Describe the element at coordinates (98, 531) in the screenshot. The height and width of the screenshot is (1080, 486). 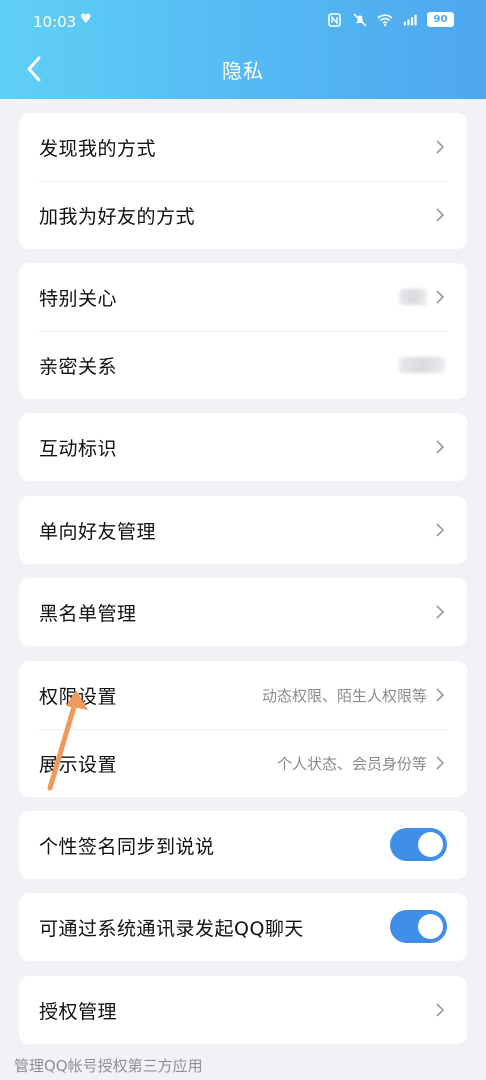
I see `row-label: 单向好友管理` at that location.